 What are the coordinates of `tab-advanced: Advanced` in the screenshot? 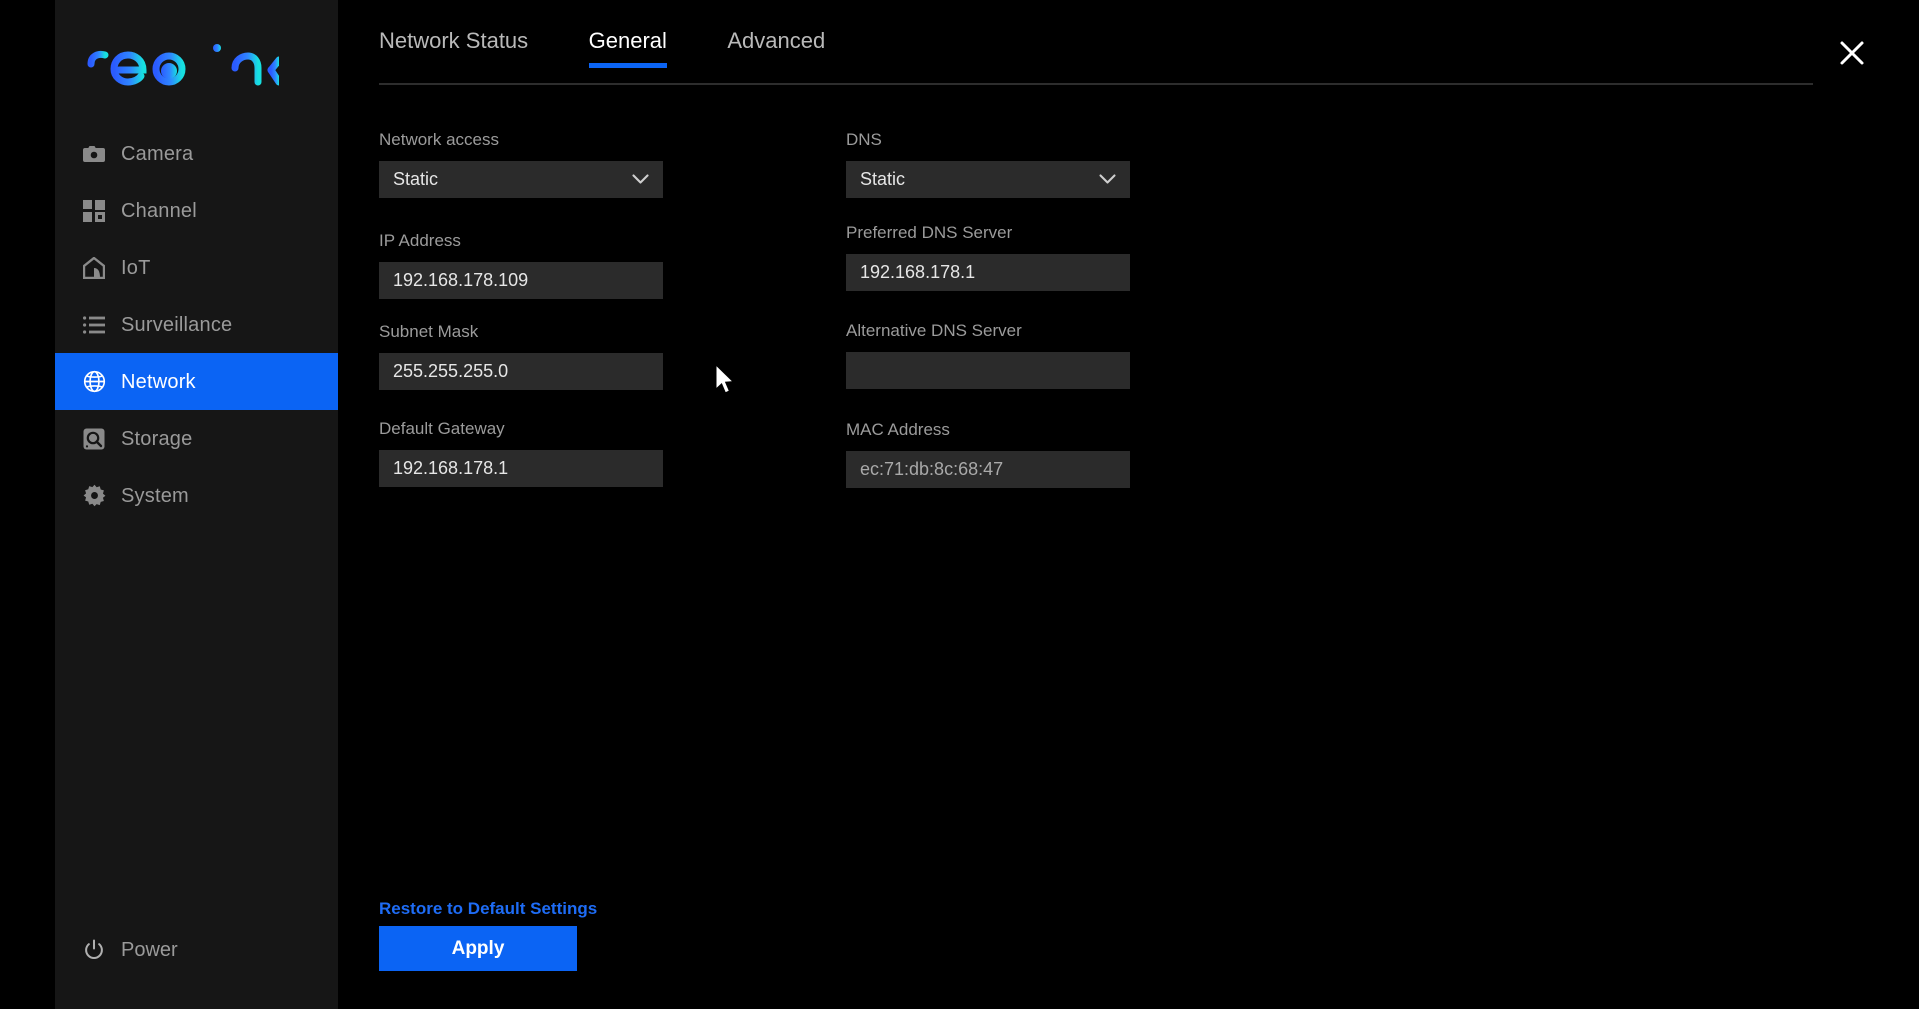 It's located at (776, 49).